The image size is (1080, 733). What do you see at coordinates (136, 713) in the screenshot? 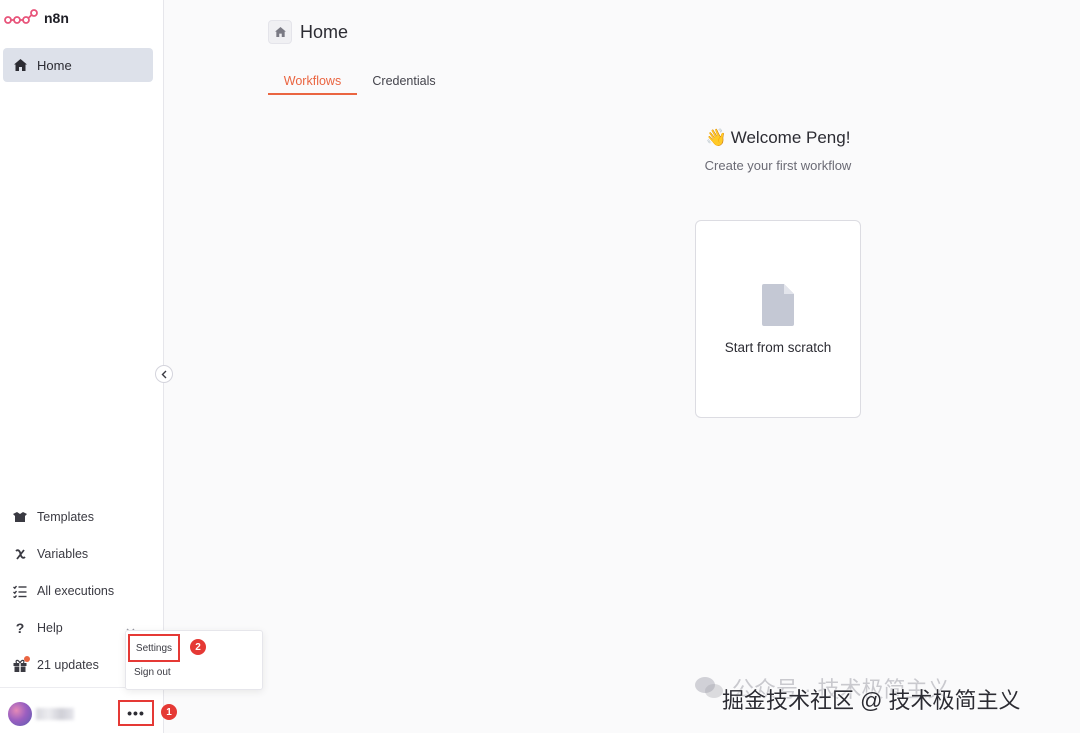
I see `more-options-button: •••` at bounding box center [136, 713].